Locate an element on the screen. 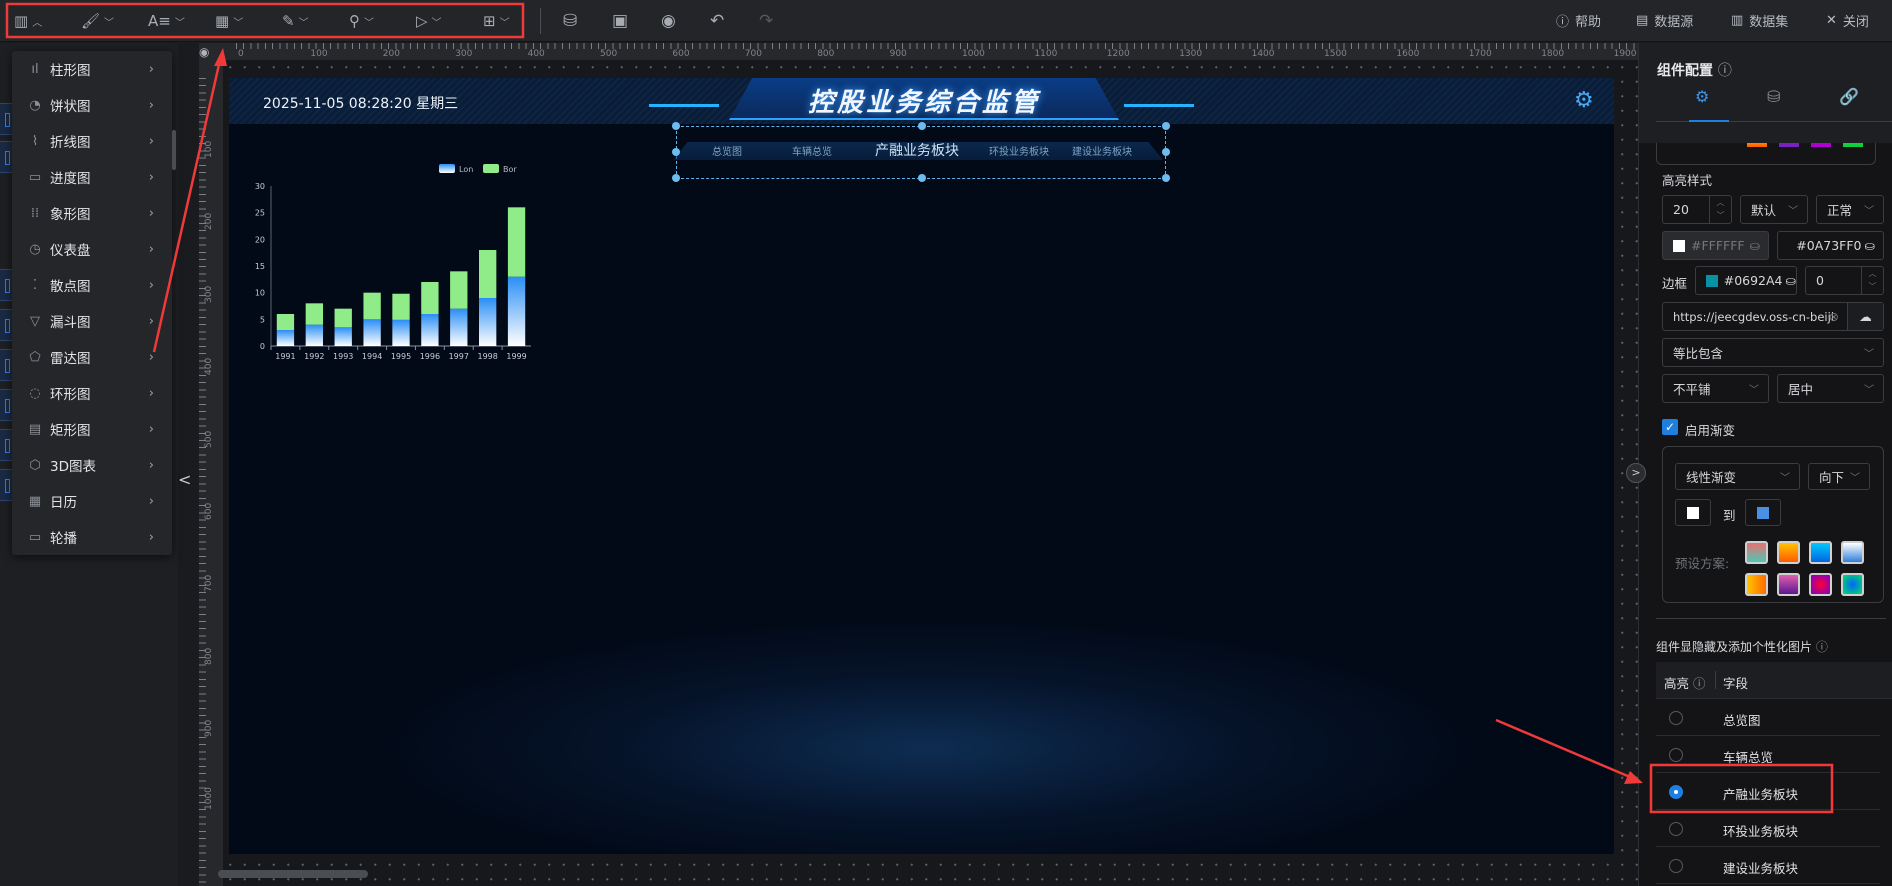 The image size is (1892, 886). tab-component: 总览图 车辆总览 产融业务板块 环投业务板块 建设业务板块 is located at coordinates (921, 152).